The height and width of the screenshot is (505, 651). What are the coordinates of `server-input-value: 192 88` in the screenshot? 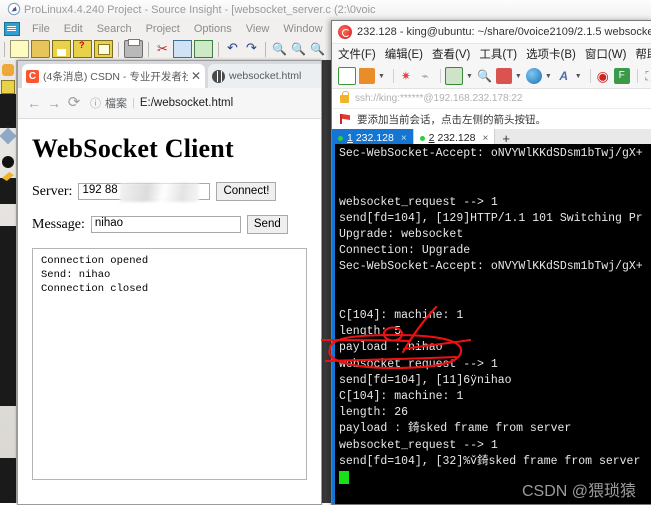 It's located at (100, 190).